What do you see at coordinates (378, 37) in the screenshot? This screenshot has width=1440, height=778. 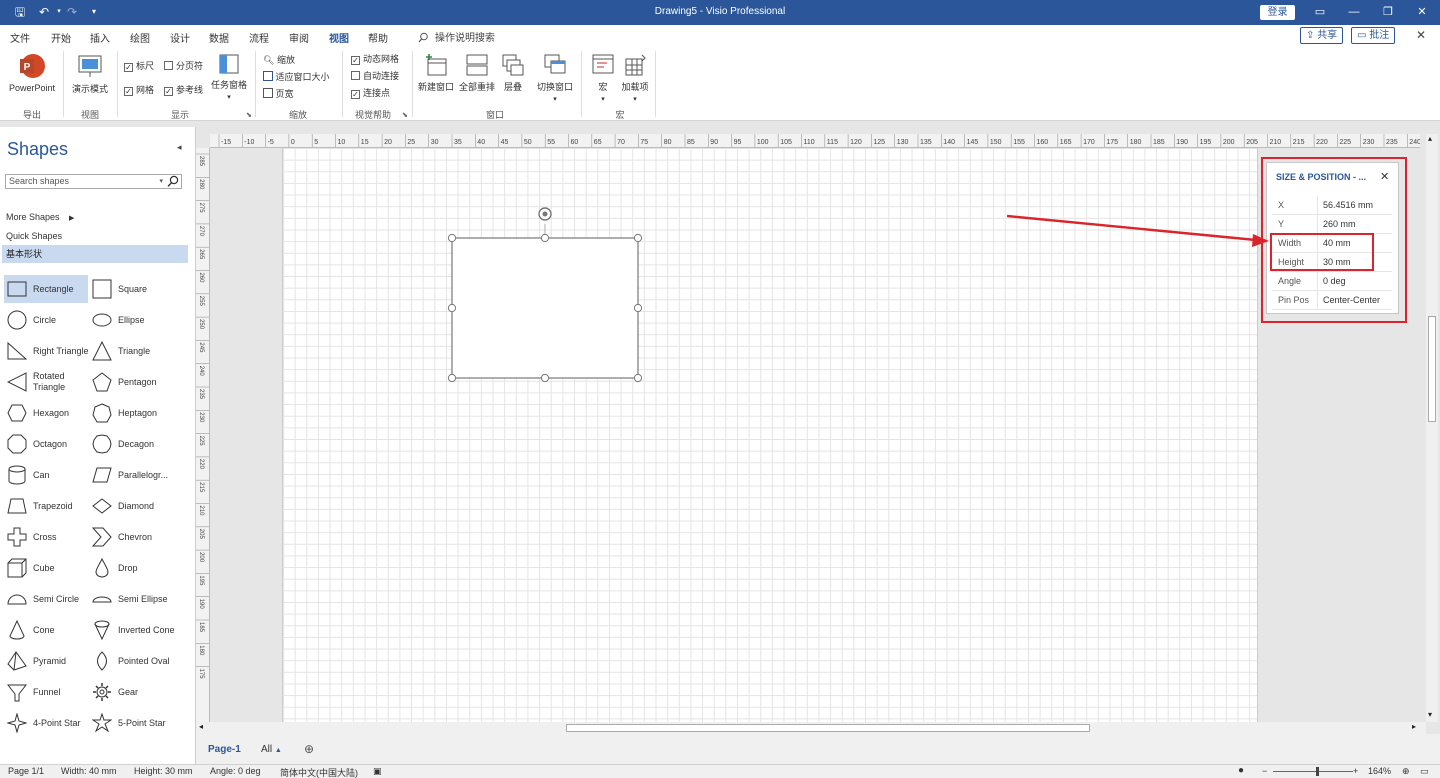 I see `tab-help: 帮助` at bounding box center [378, 37].